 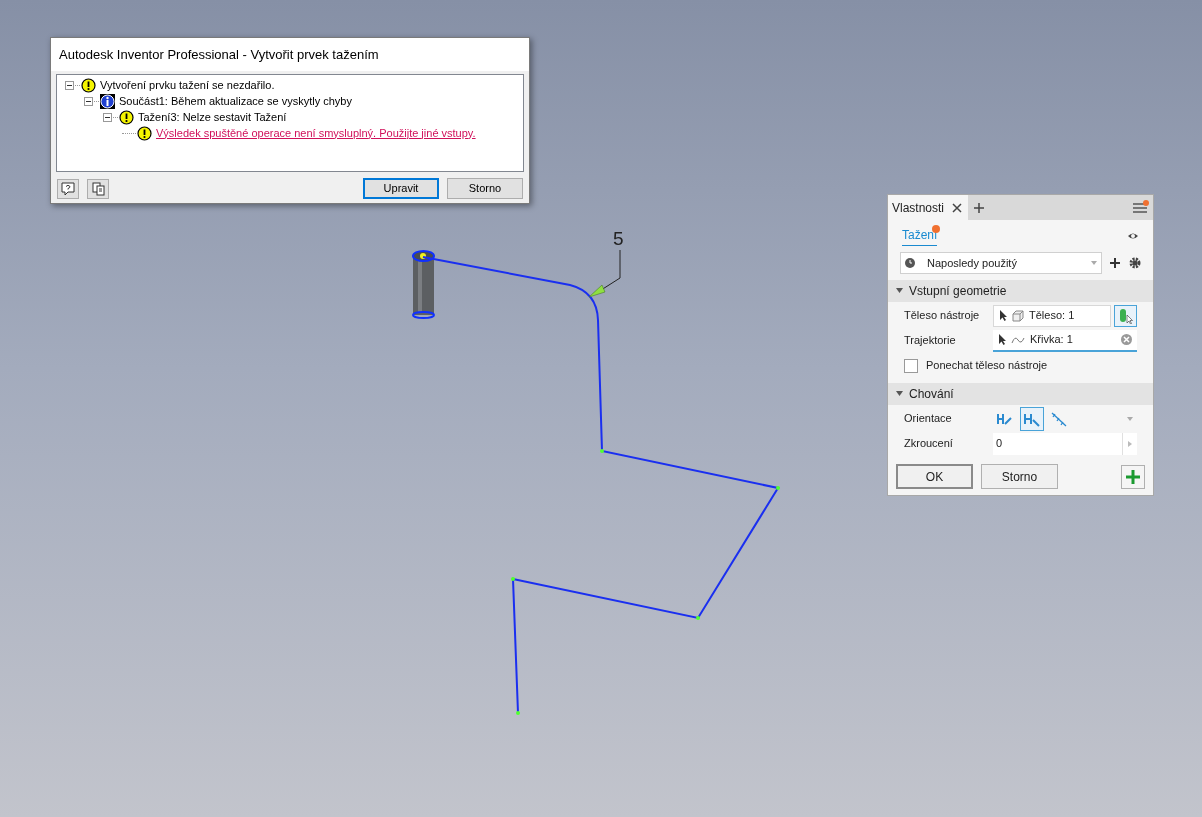 I want to click on cylinder-drawing, so click(x=423, y=284).